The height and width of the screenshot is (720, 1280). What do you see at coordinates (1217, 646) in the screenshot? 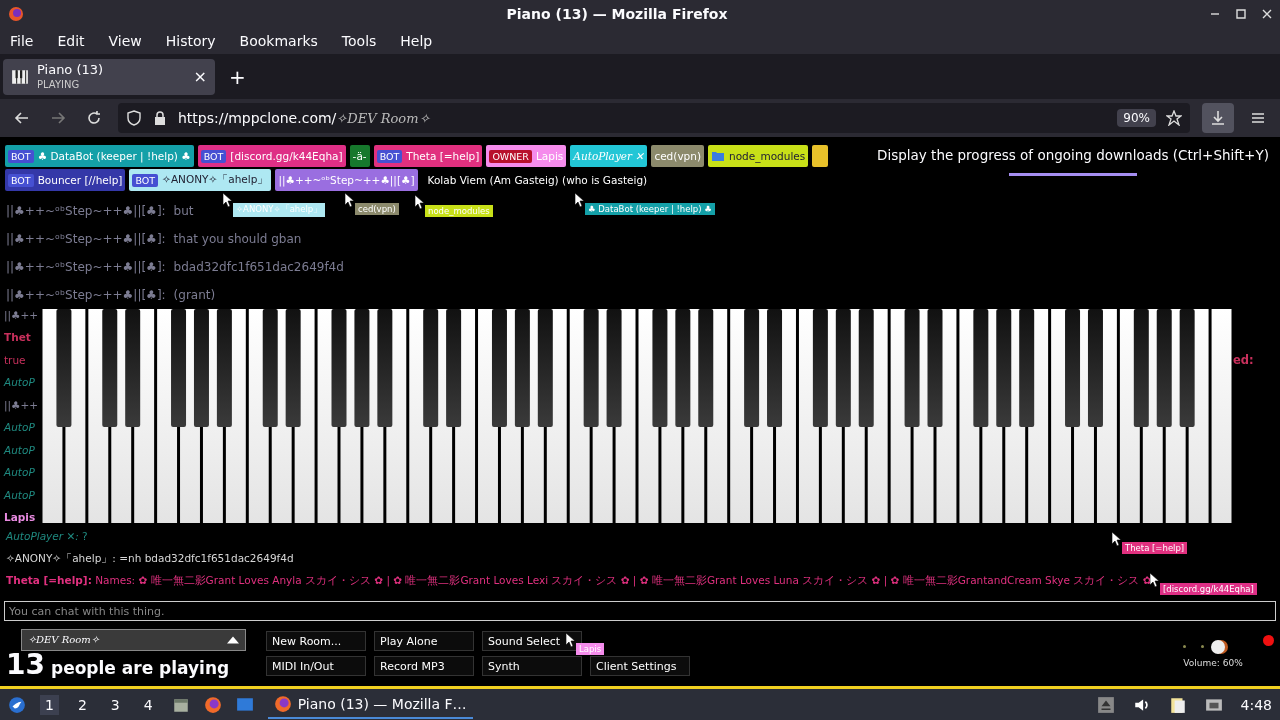
I see `volume-knob` at bounding box center [1217, 646].